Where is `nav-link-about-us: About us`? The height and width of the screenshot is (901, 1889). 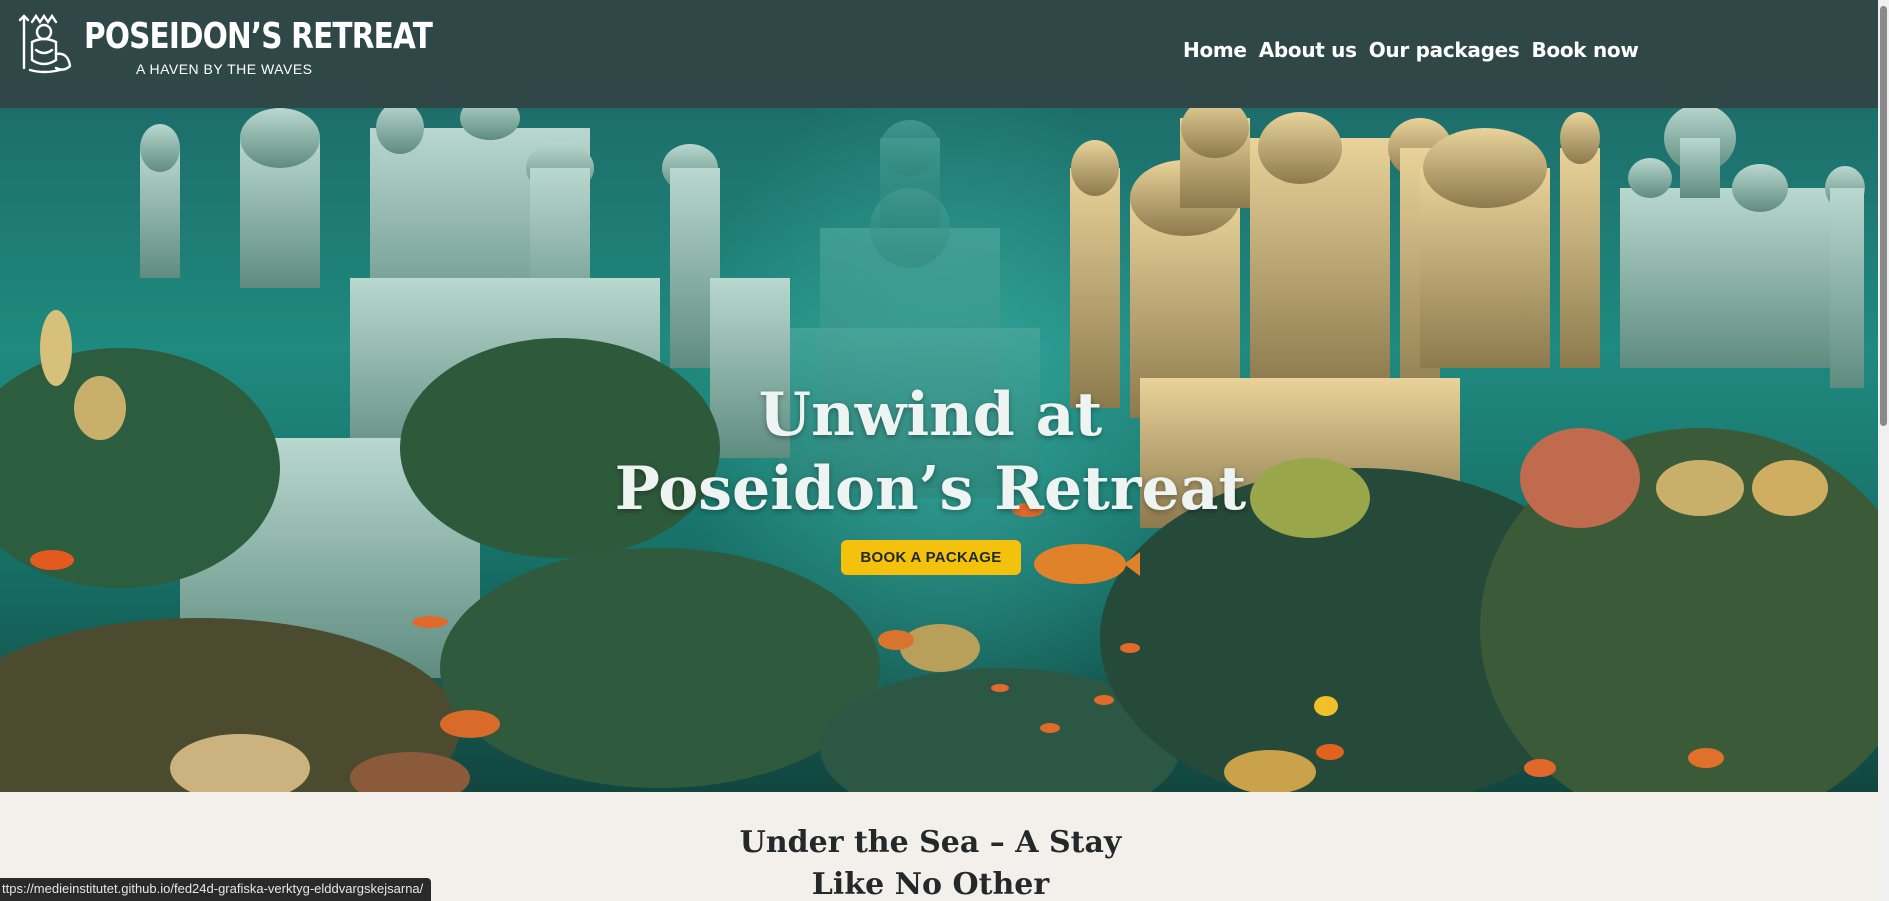
nav-link-about-us: About us is located at coordinates (1308, 50).